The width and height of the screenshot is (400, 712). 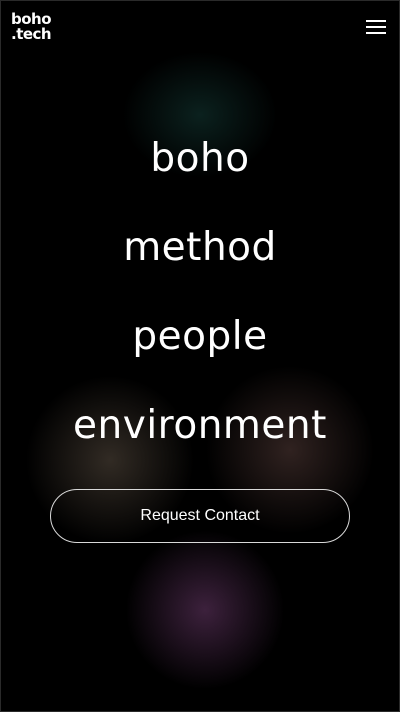 I want to click on nav-item-method: method, so click(x=200, y=266).